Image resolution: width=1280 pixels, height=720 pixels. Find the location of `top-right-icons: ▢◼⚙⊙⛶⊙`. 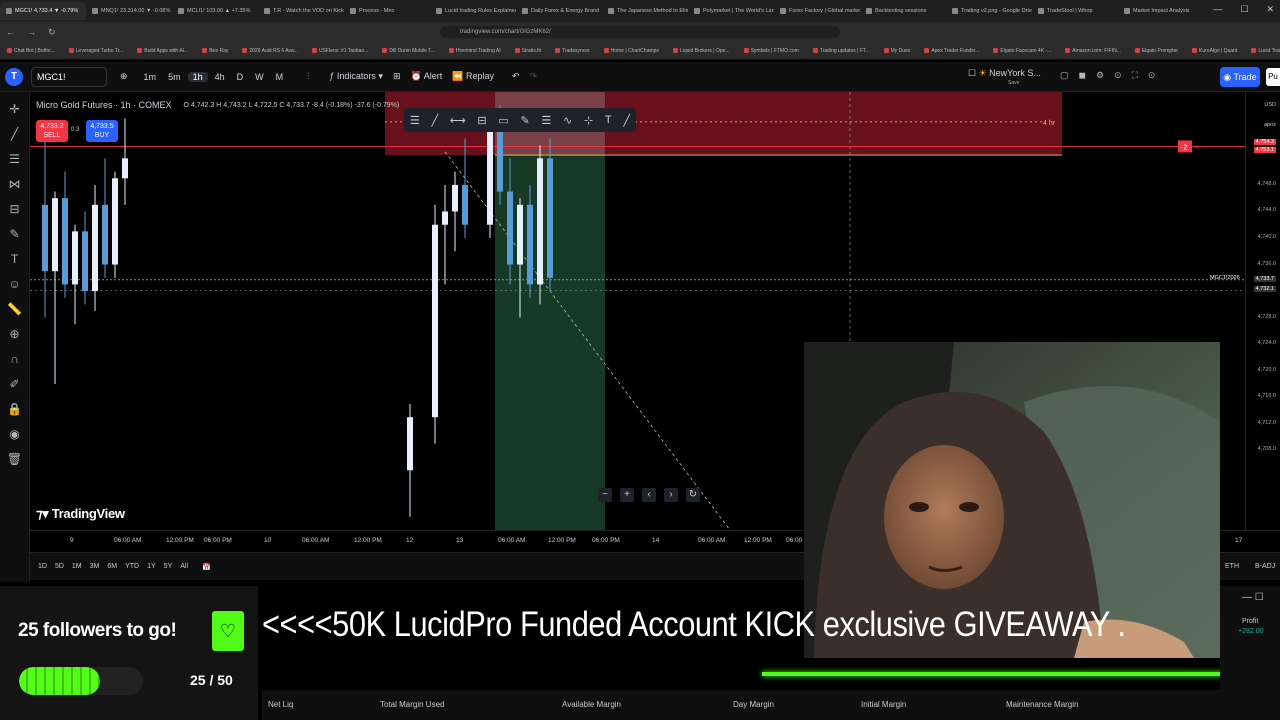

top-right-icons: ▢◼⚙⊙⛶⊙ is located at coordinates (1112, 75).